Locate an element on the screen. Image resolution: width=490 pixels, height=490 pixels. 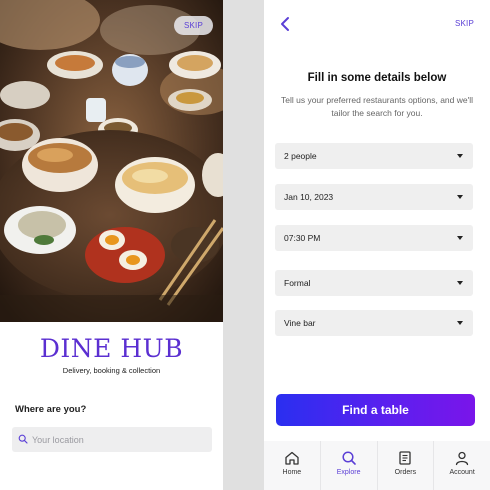
dress-code-value: Formal is located at coordinates (297, 283).